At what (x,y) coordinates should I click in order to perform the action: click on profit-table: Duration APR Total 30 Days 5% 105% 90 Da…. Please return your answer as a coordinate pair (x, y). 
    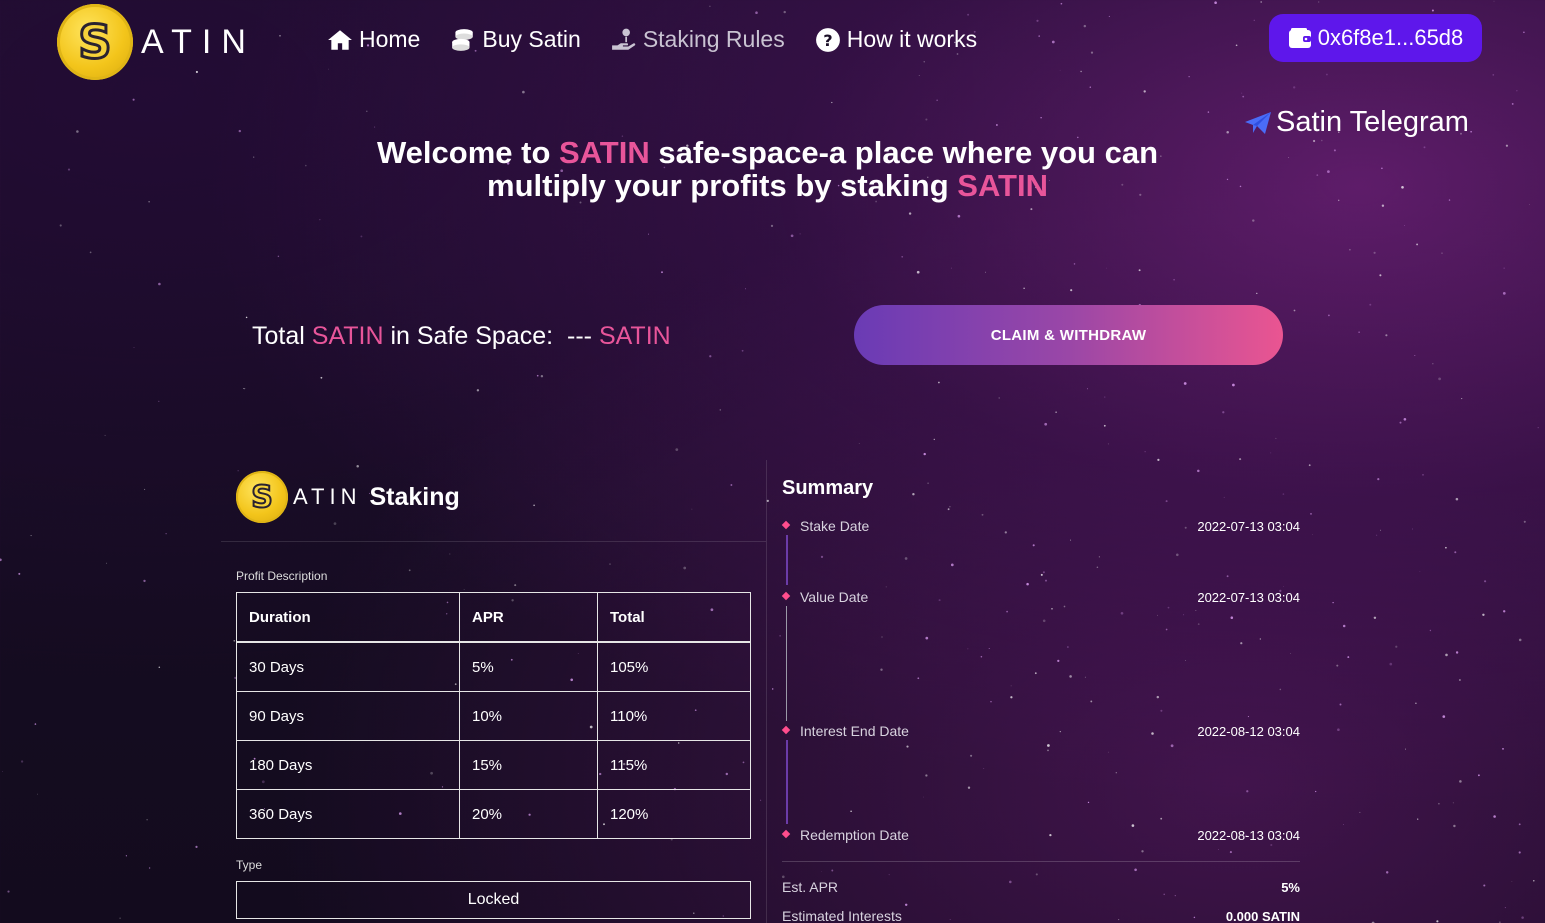
    Looking at the image, I should click on (493, 715).